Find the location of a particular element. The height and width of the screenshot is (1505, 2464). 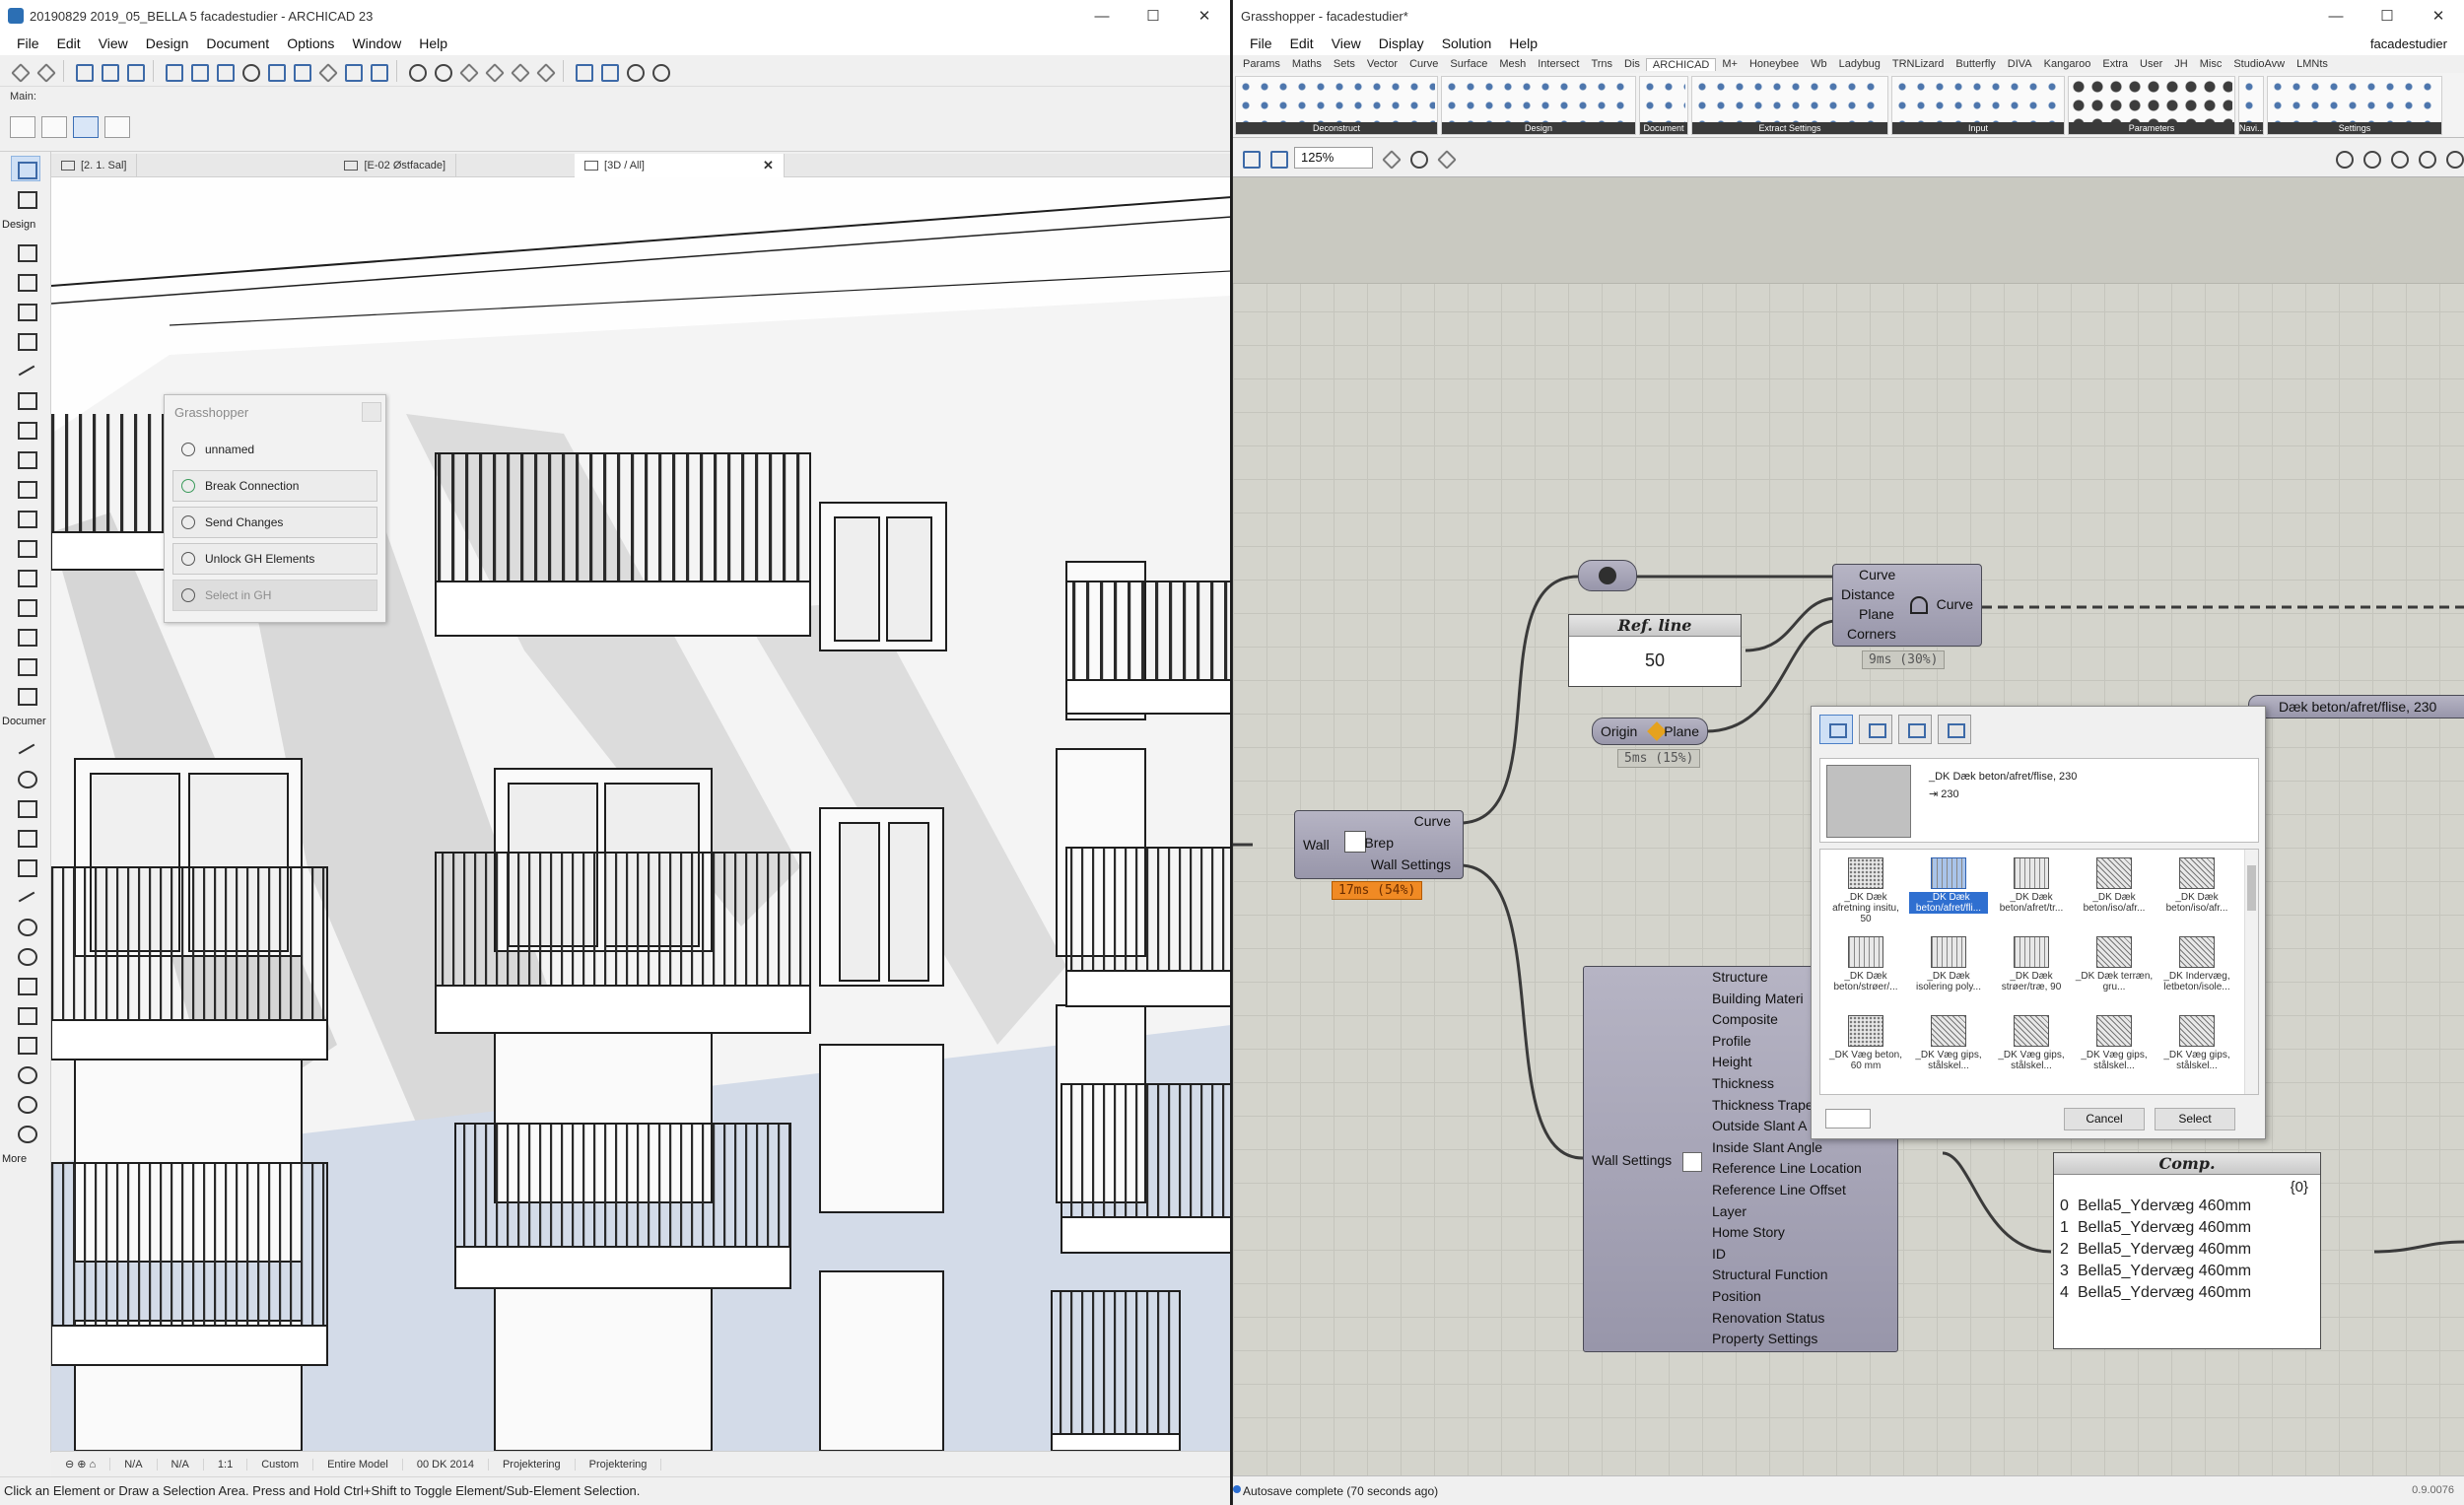

elevation-tool is located at coordinates (25, 1073).